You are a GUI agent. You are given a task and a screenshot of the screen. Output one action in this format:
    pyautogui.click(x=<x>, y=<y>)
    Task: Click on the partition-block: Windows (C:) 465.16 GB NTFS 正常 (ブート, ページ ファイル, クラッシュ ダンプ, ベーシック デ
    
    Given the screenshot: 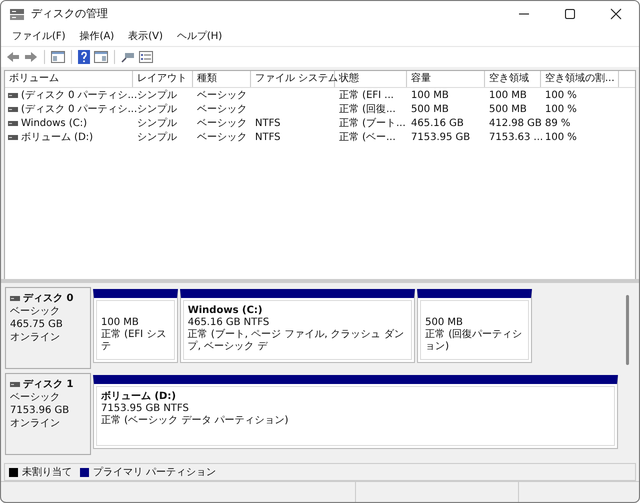 What is the action you would take?
    pyautogui.click(x=298, y=326)
    